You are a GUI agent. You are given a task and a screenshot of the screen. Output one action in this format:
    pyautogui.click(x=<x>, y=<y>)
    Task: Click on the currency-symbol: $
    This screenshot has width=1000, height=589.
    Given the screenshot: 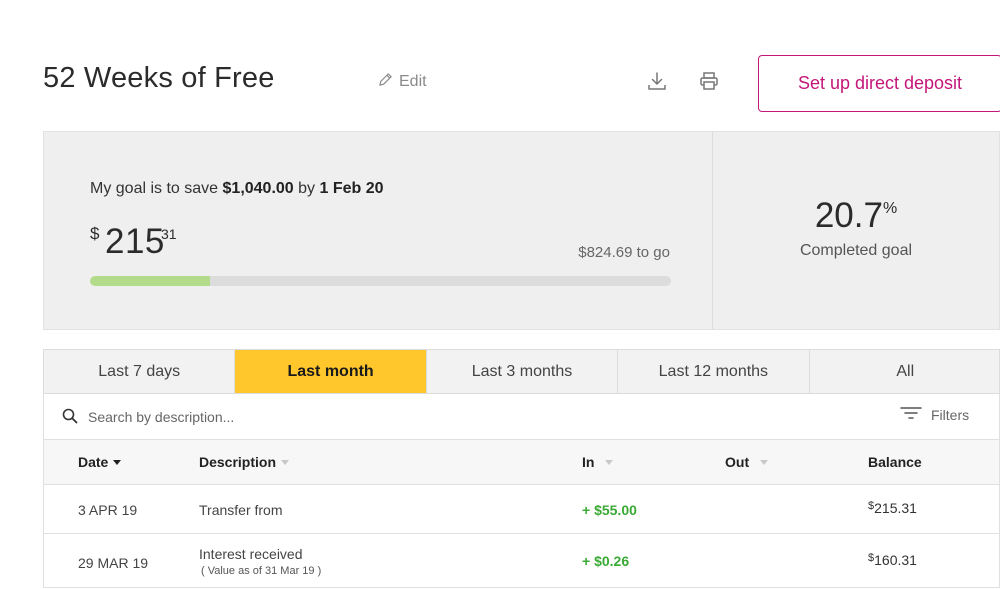 What is the action you would take?
    pyautogui.click(x=95, y=233)
    